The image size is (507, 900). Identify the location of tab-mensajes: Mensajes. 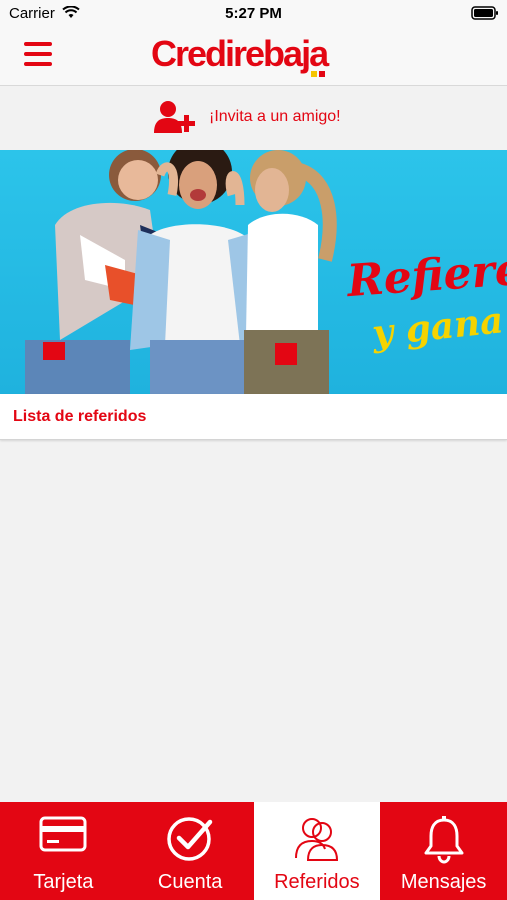
(443, 851).